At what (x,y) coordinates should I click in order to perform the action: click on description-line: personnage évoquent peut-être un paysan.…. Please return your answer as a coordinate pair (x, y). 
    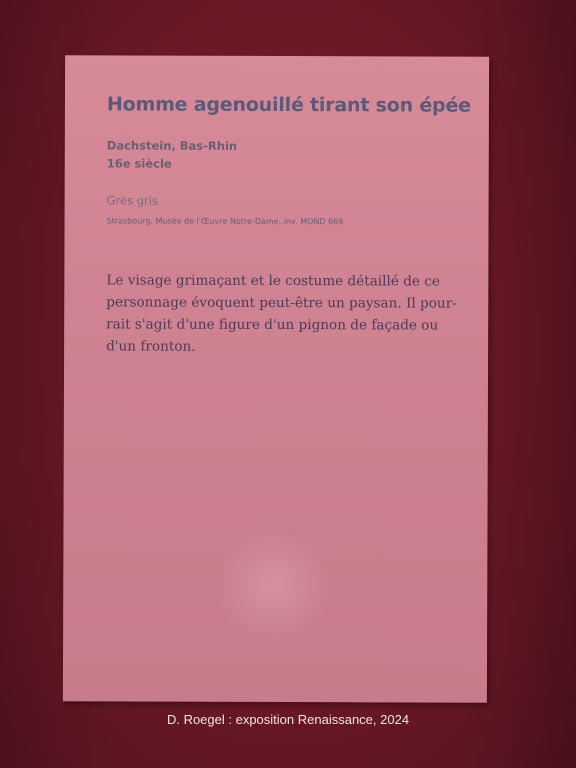
    Looking at the image, I should click on (281, 303).